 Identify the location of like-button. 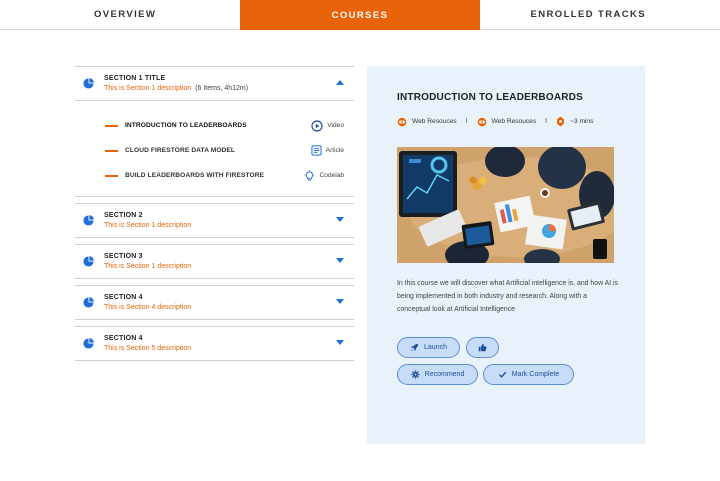
(482, 347).